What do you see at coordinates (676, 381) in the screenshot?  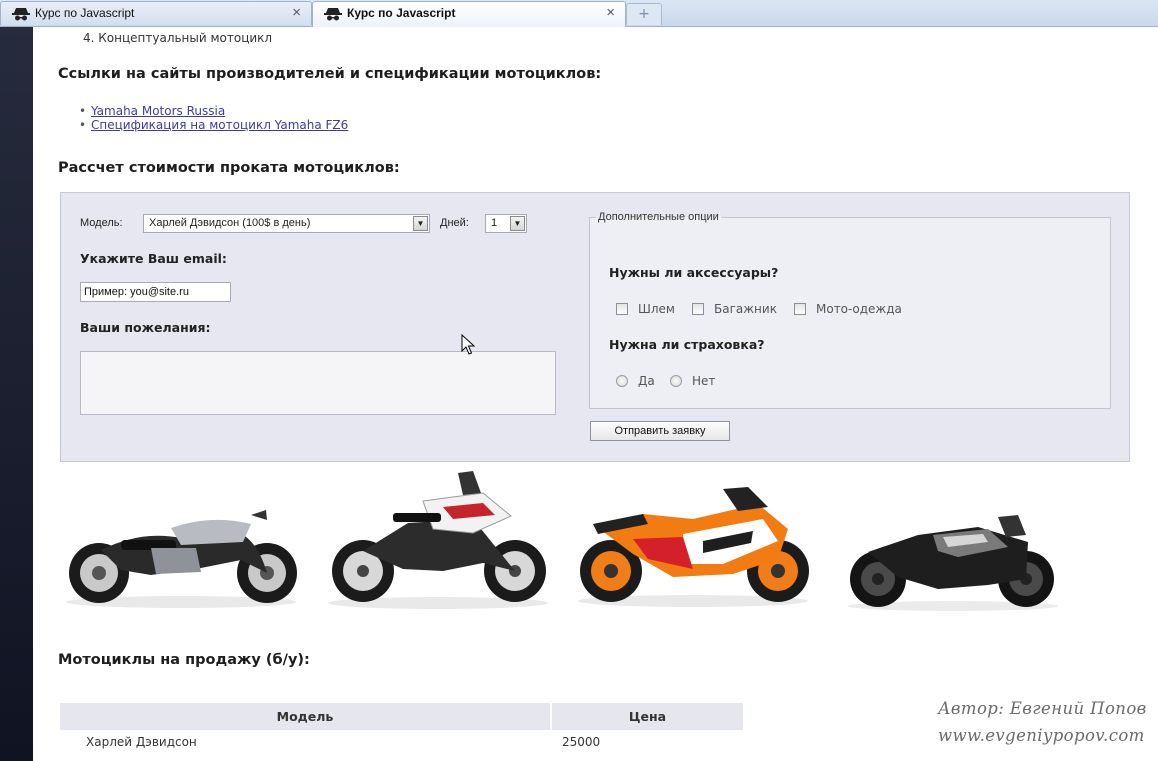 I see `insurance-no-radio` at bounding box center [676, 381].